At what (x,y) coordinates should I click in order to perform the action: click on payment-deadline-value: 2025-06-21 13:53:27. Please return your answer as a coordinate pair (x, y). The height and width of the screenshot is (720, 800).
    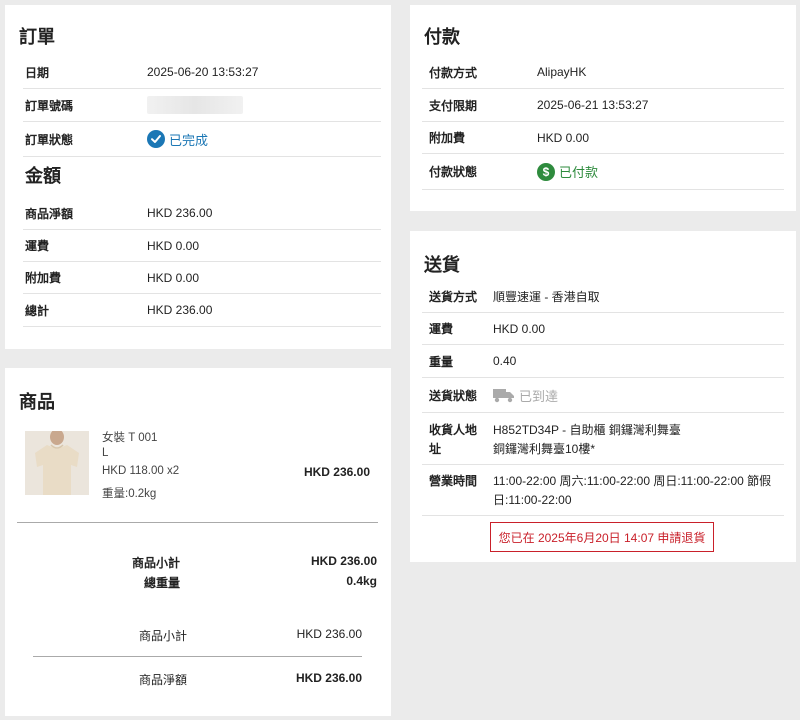
    Looking at the image, I should click on (593, 105).